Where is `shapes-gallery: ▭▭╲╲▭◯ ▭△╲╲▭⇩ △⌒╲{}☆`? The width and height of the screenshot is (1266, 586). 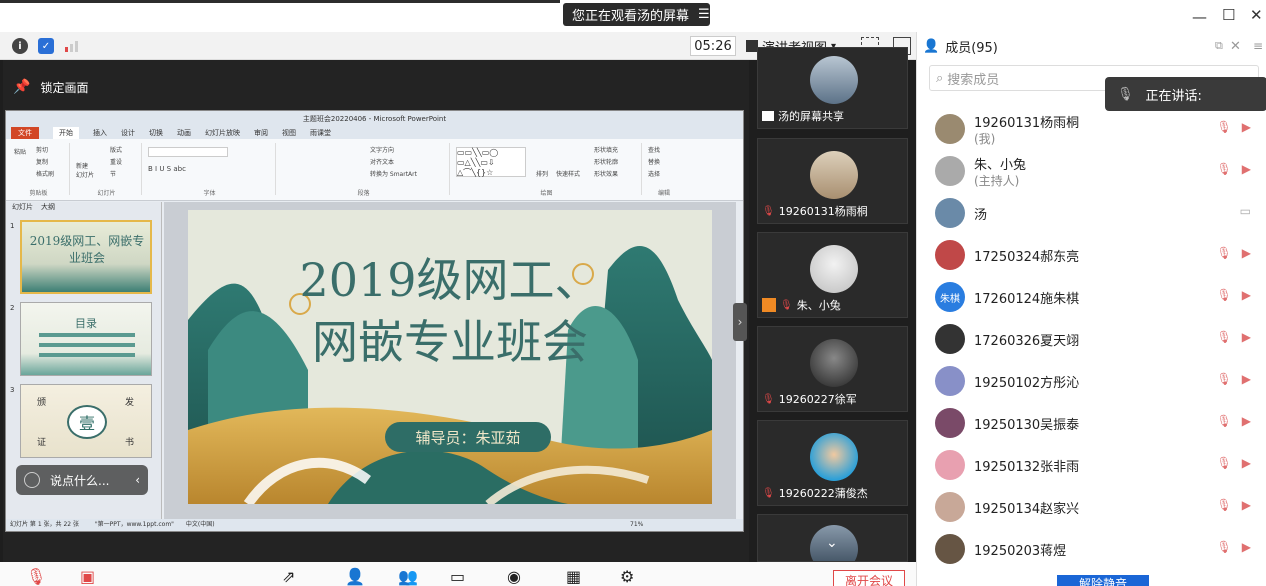 shapes-gallery: ▭▭╲╲▭◯ ▭△╲╲▭⇩ △⌒╲{}☆ is located at coordinates (491, 162).